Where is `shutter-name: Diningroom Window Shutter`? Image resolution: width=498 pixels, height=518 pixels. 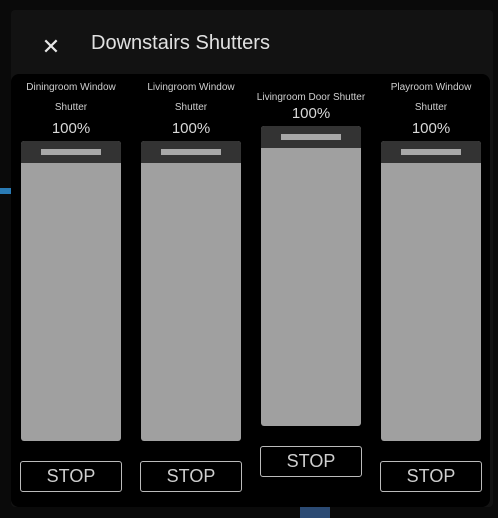 shutter-name: Diningroom Window Shutter is located at coordinates (71, 97).